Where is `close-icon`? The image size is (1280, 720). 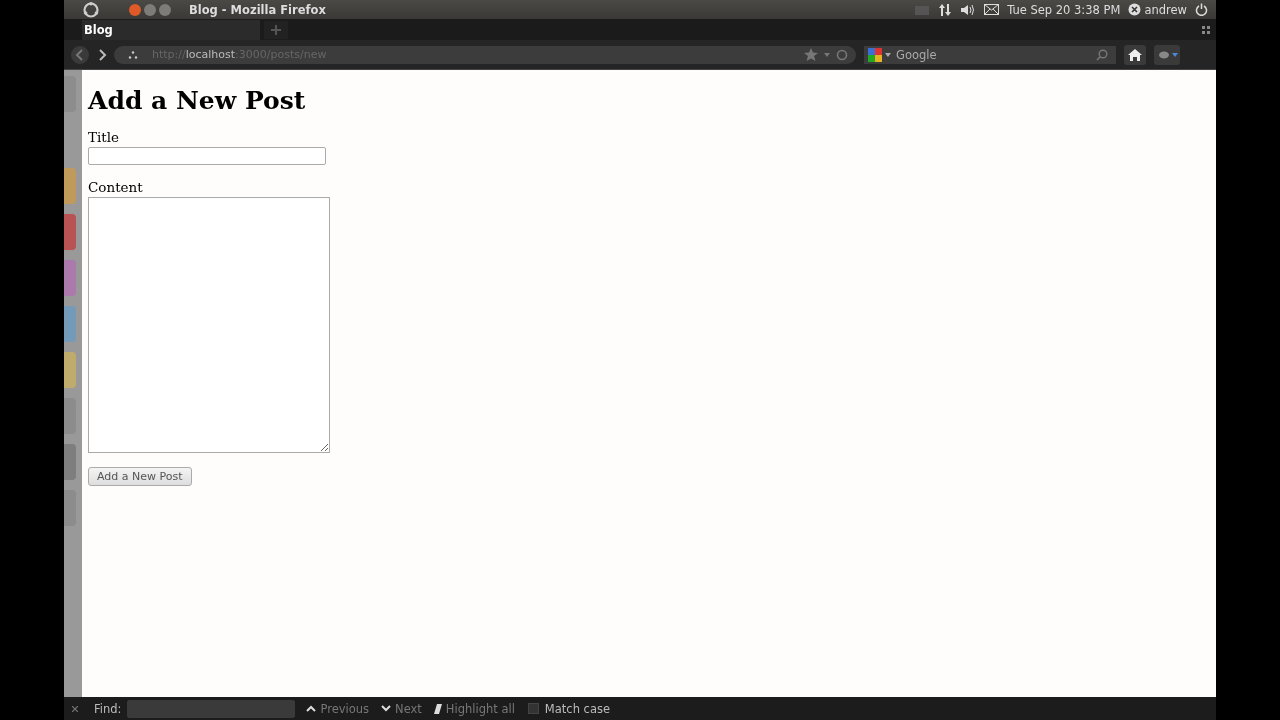 close-icon is located at coordinates (75, 708).